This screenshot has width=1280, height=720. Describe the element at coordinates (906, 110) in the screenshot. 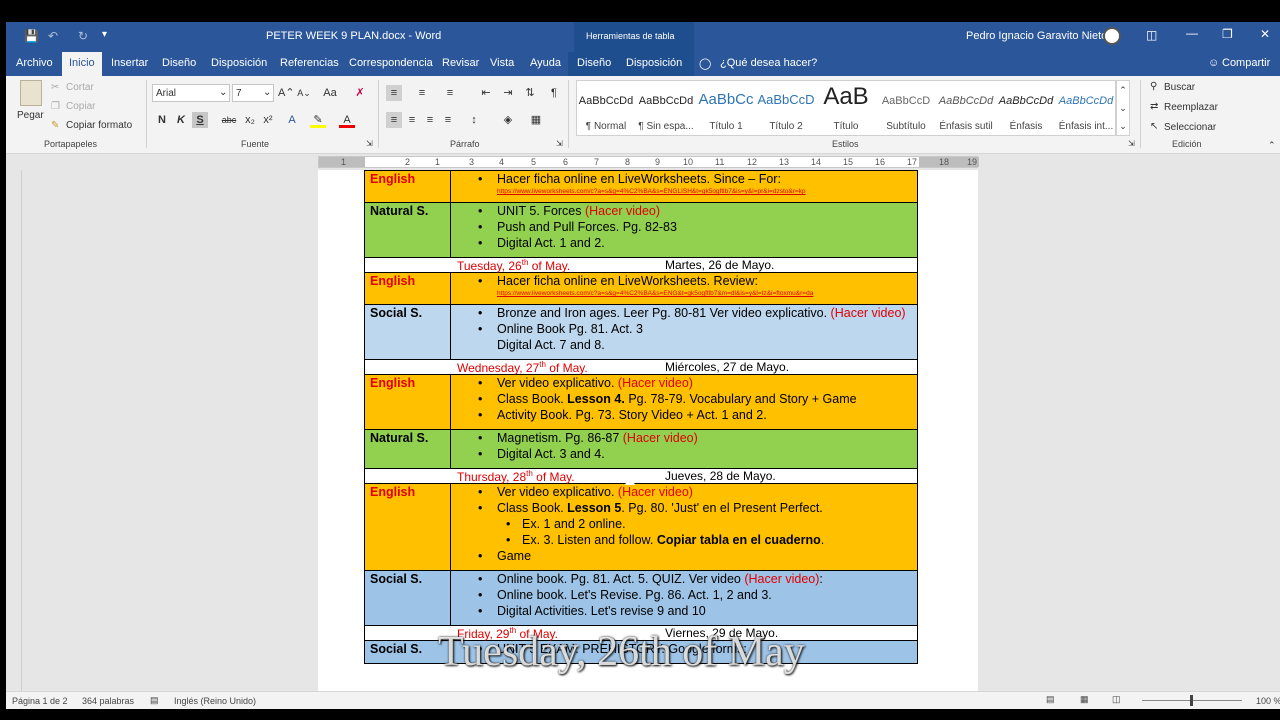

I see `style-subtitle: AaBbCcD Subtítulo` at that location.